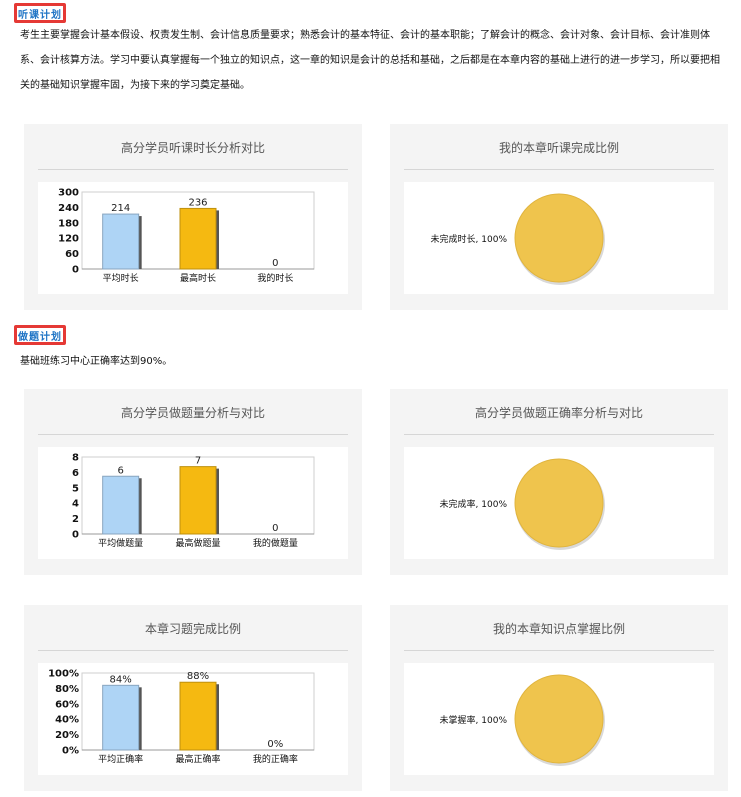 The image size is (741, 797). Describe the element at coordinates (121, 278) in the screenshot. I see `x-tick-label: 平均时长` at that location.